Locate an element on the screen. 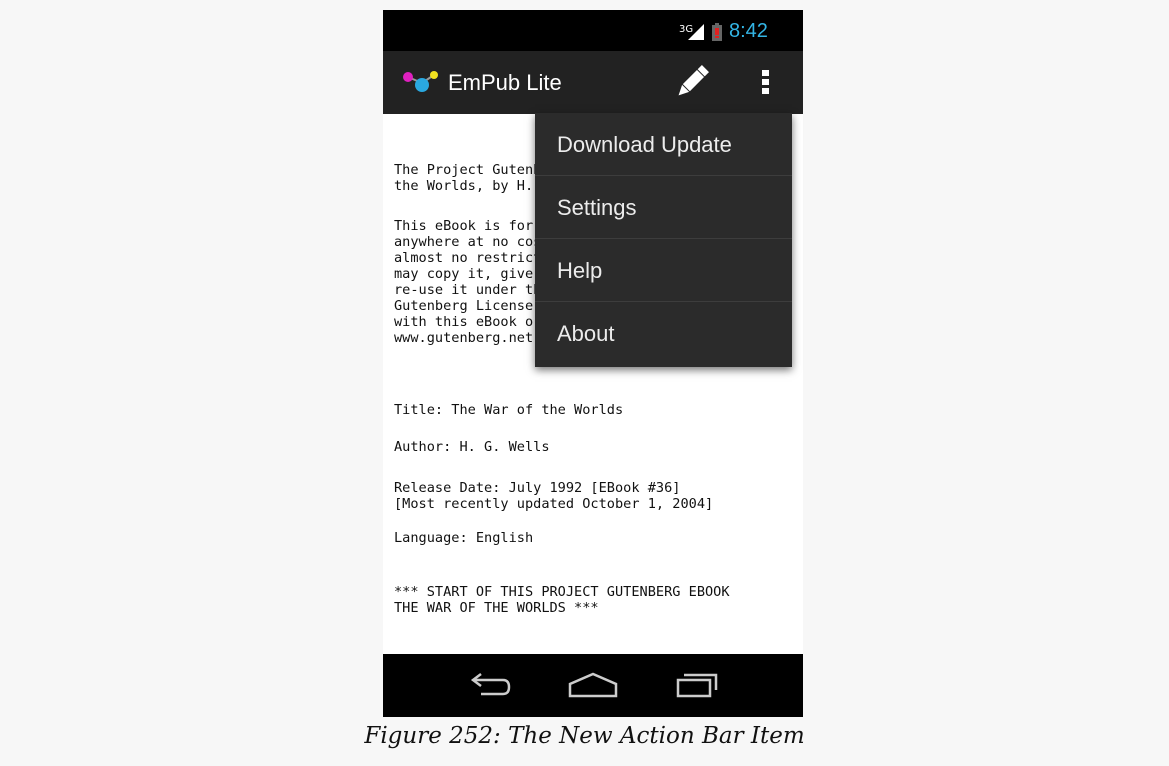 This screenshot has height=766, width=1169. menu-item-settings: Settings is located at coordinates (663, 207).